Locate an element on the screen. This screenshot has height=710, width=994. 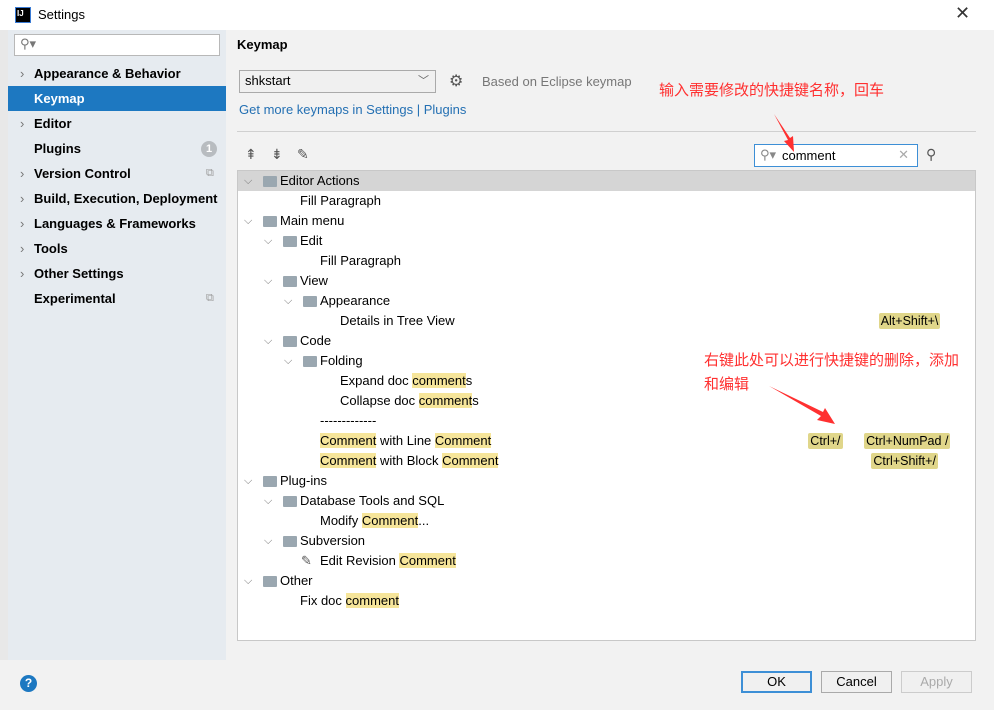
action-name: View is located at coordinates (314, 281).